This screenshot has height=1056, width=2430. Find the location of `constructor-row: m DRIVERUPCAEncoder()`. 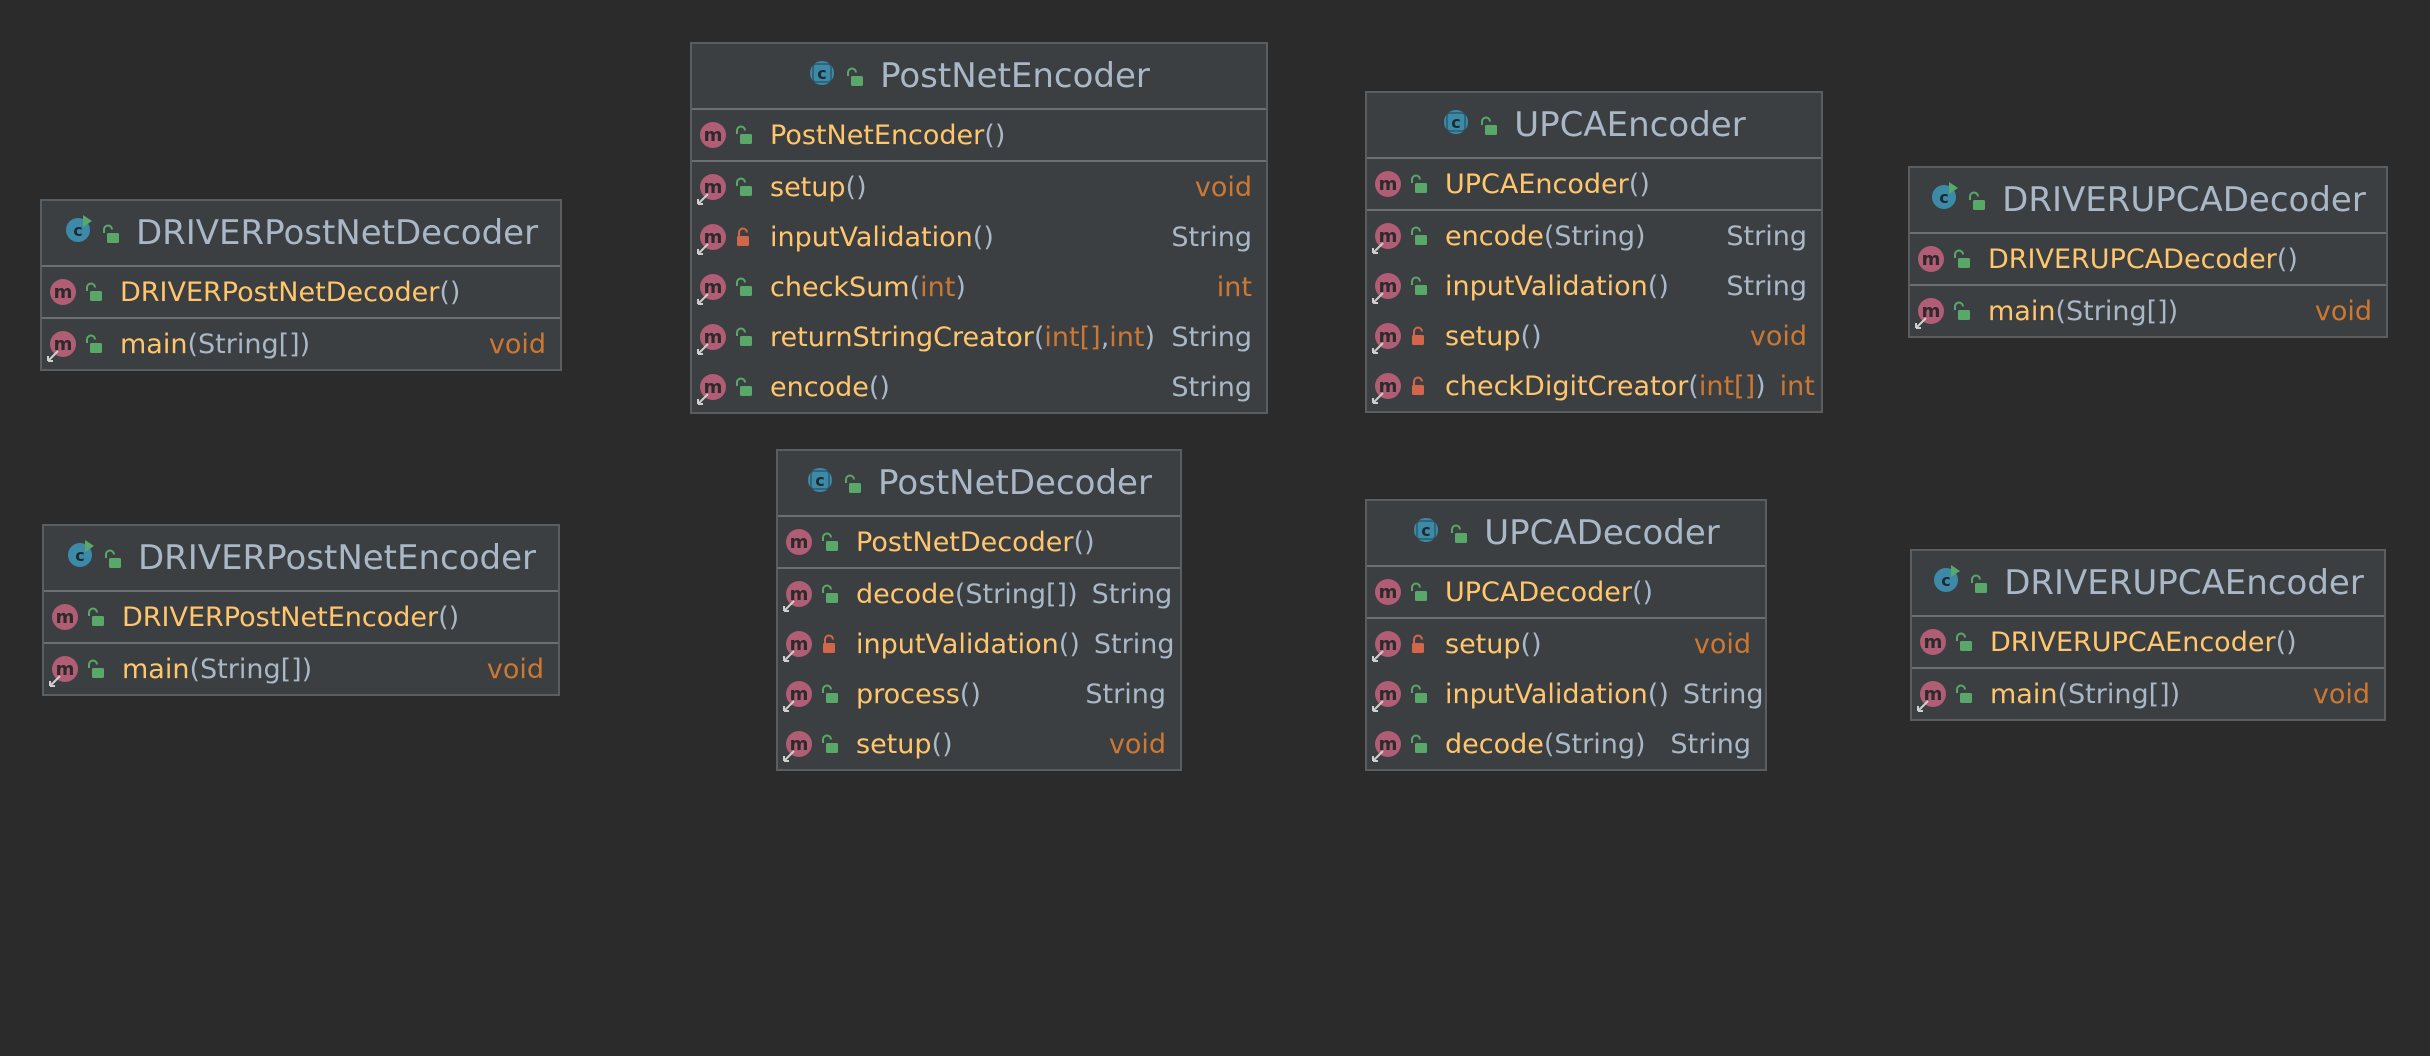

constructor-row: m DRIVERUPCAEncoder() is located at coordinates (2148, 643).